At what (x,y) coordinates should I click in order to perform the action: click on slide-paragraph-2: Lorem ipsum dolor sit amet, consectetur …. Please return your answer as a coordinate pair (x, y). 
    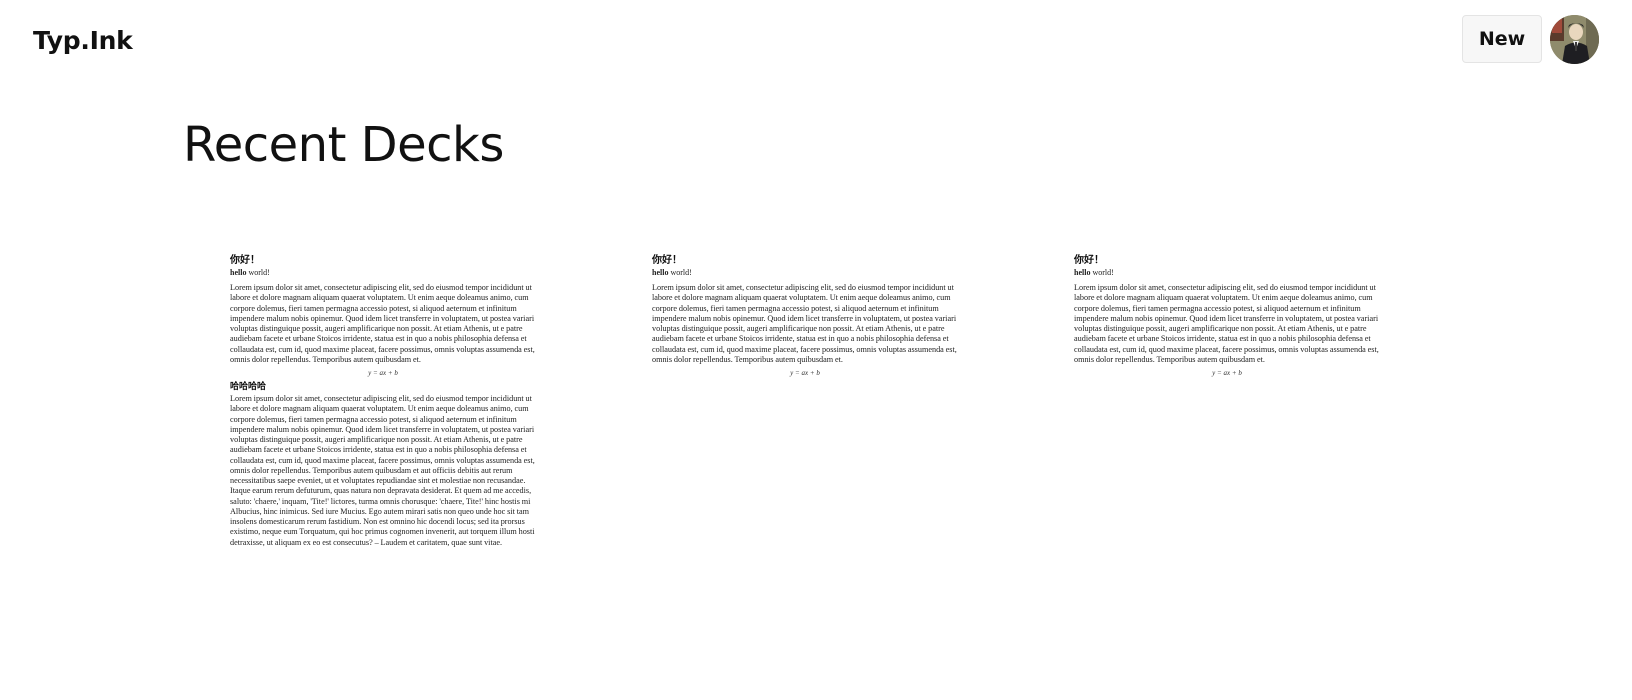
    Looking at the image, I should click on (382, 470).